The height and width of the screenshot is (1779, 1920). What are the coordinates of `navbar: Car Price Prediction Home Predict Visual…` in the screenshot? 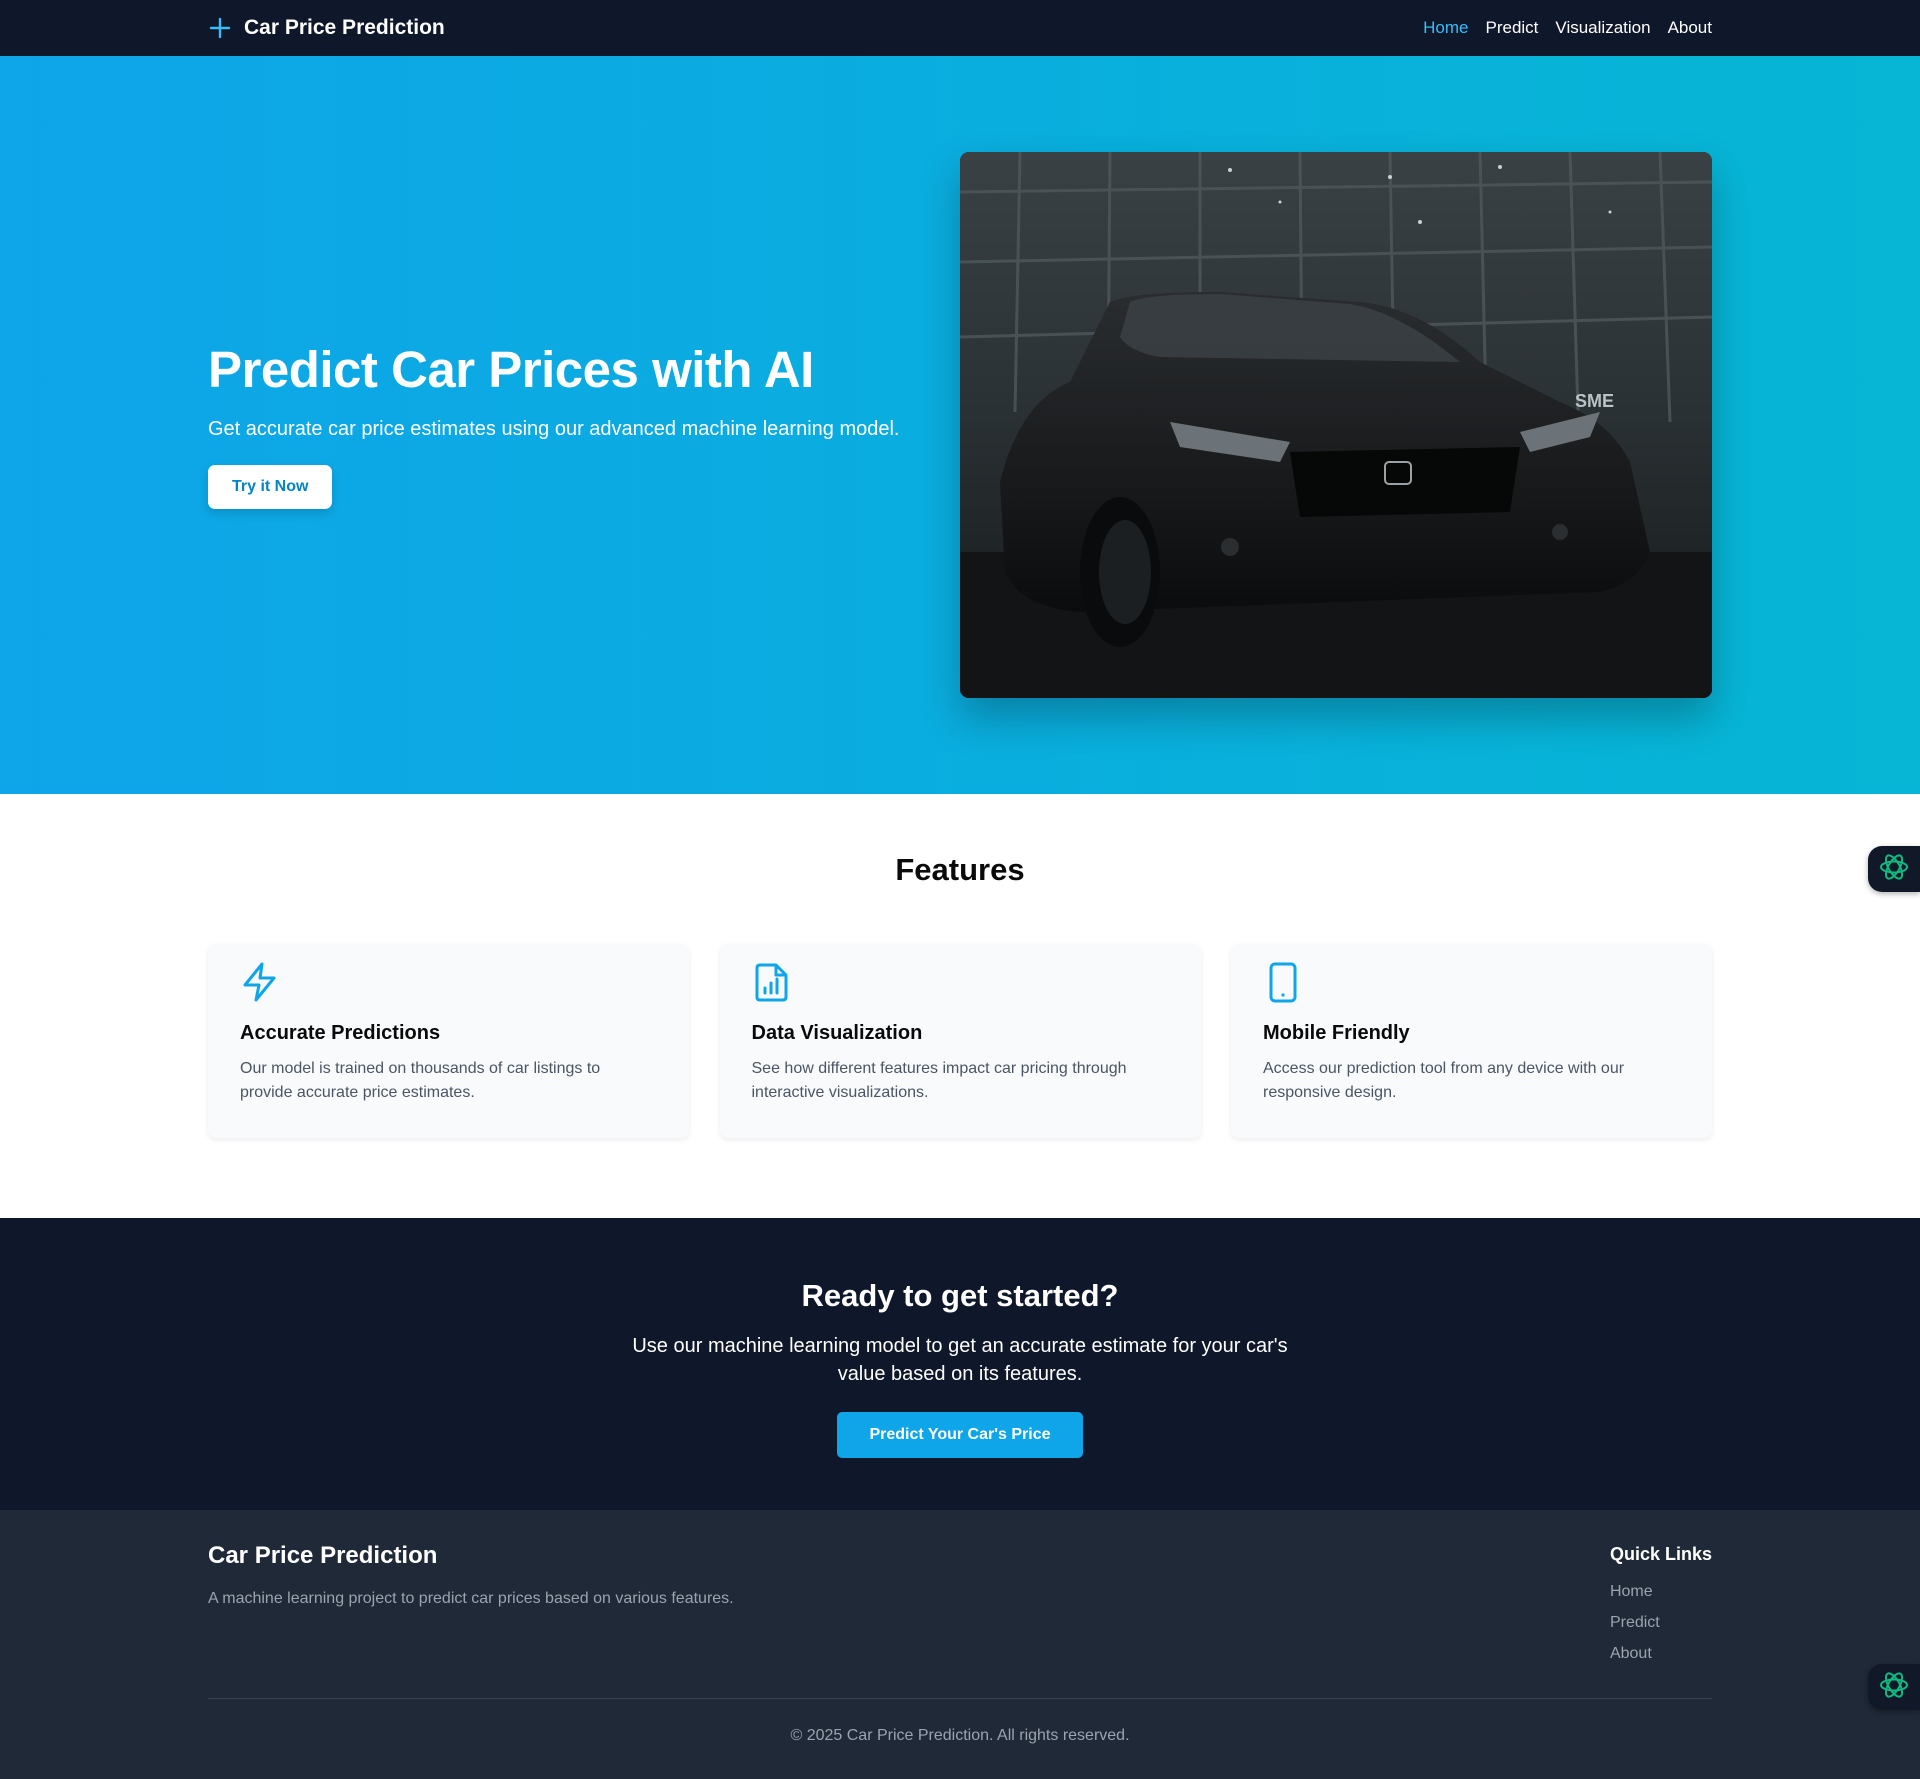 It's located at (960, 28).